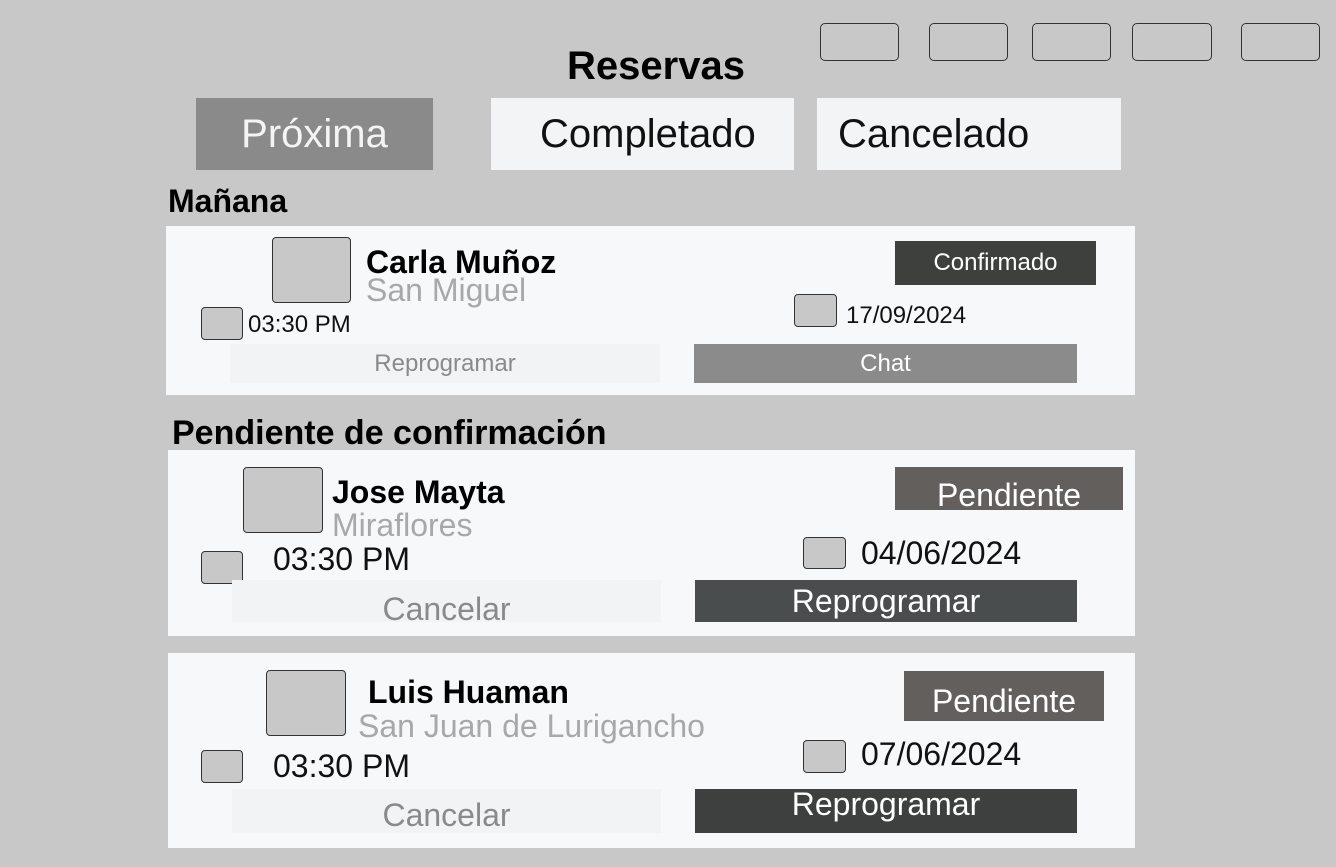 Image resolution: width=1336 pixels, height=867 pixels. I want to click on tab-completado: Completado, so click(642, 134).